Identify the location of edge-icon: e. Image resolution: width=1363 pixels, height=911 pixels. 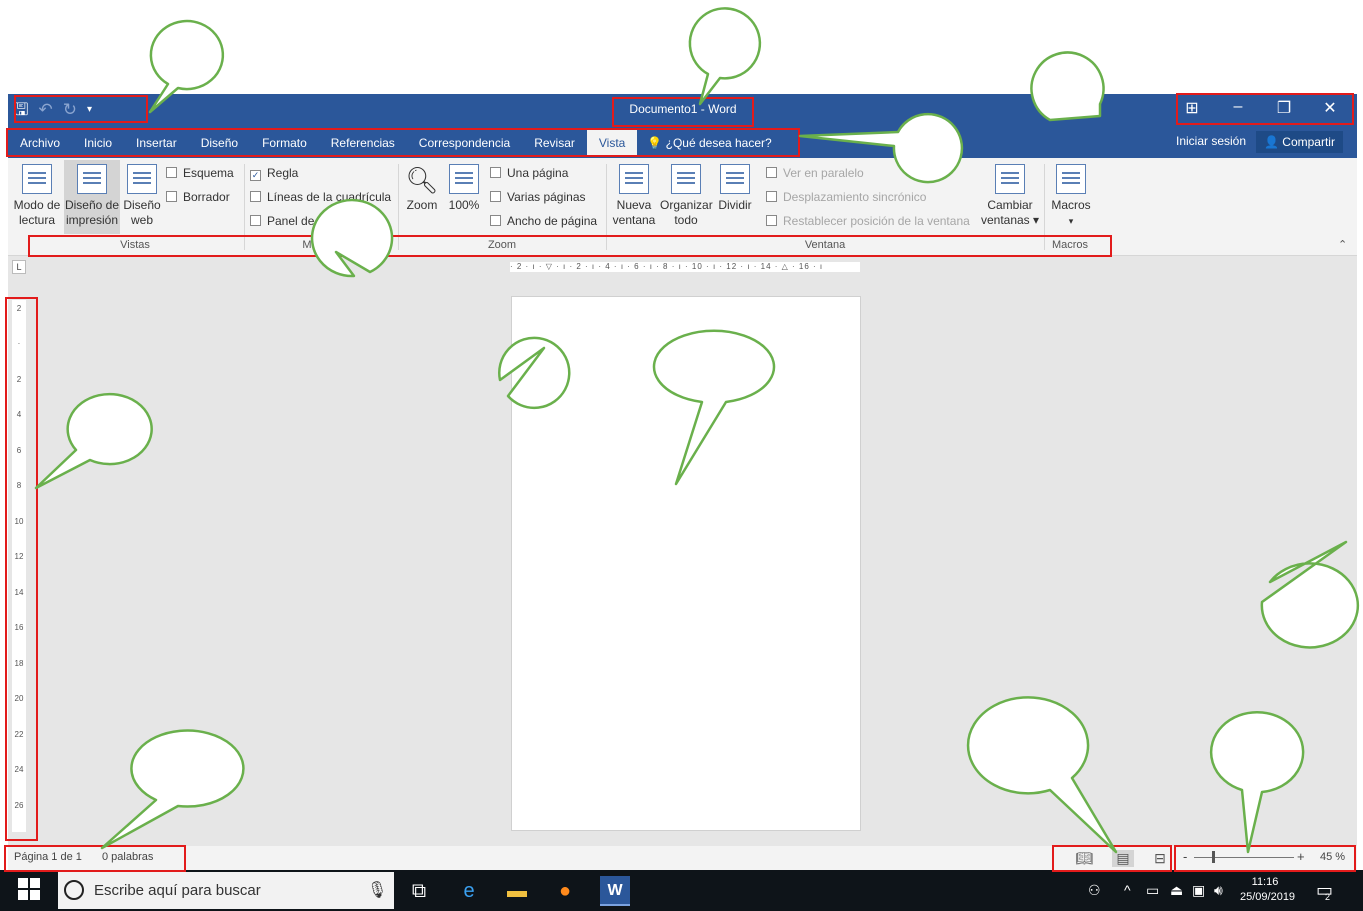
(469, 891).